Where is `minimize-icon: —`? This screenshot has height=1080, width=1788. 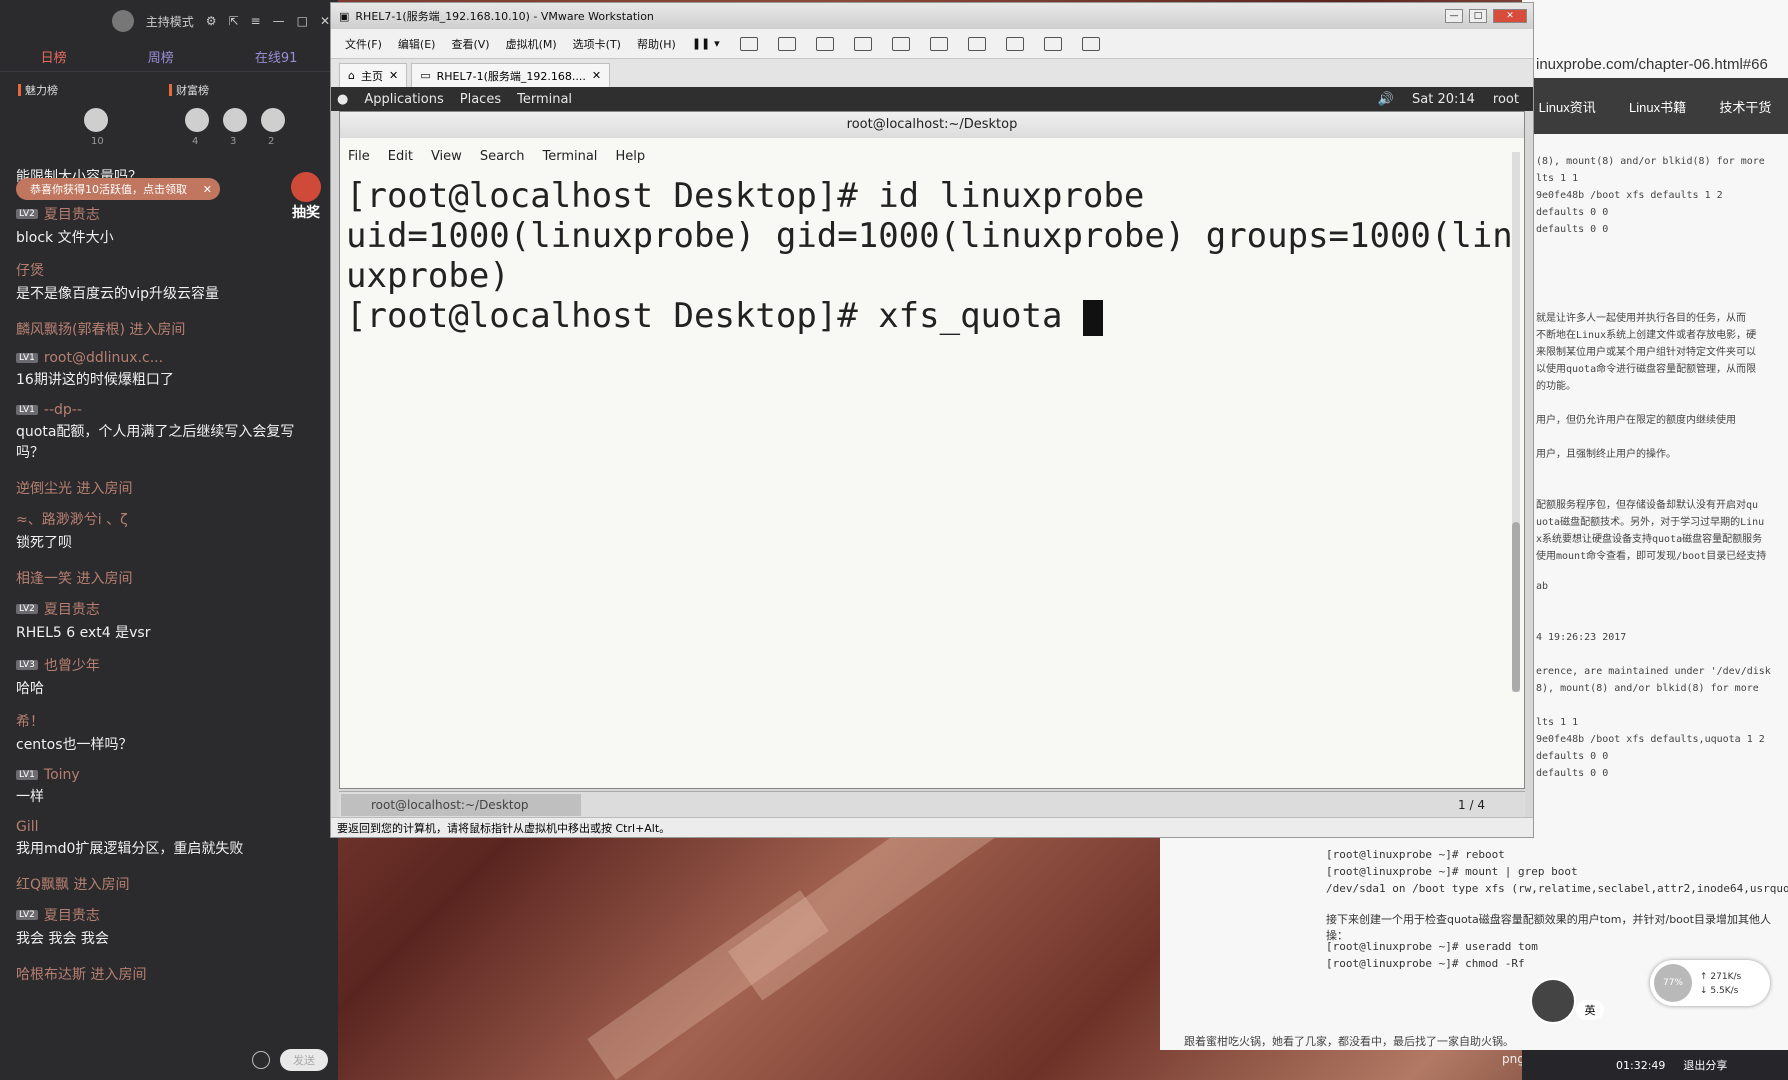 minimize-icon: — is located at coordinates (279, 21).